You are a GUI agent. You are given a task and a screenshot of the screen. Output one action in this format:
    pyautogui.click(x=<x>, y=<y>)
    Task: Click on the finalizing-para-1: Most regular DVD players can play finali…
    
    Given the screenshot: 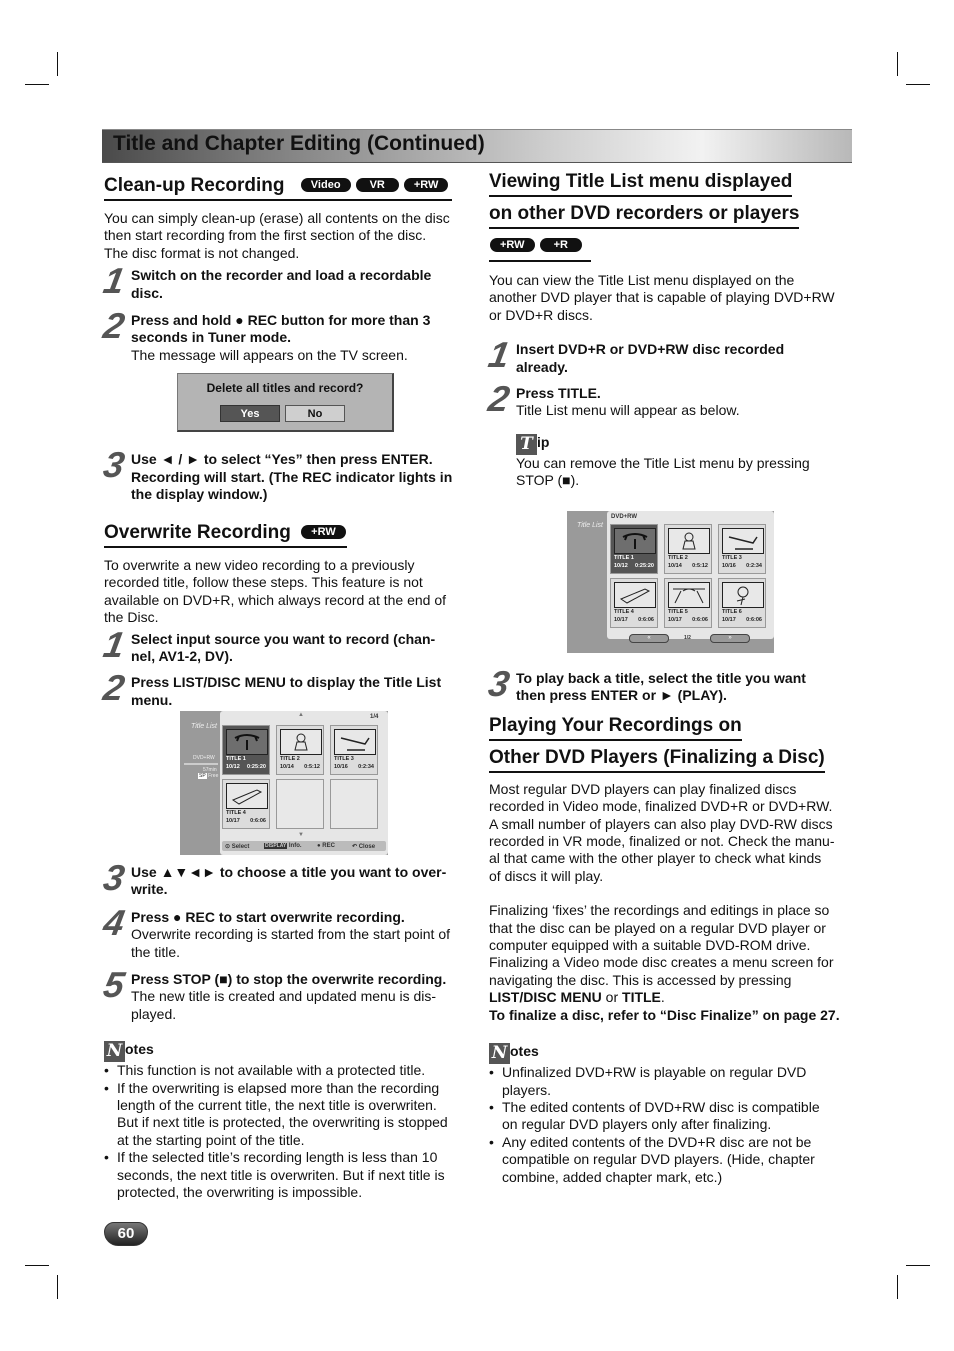 What is the action you would take?
    pyautogui.click(x=662, y=832)
    